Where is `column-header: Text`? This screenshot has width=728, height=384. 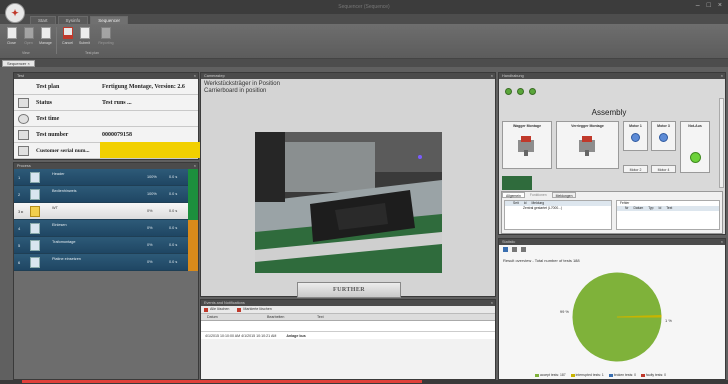
column-header: Text is located at coordinates (317, 317).